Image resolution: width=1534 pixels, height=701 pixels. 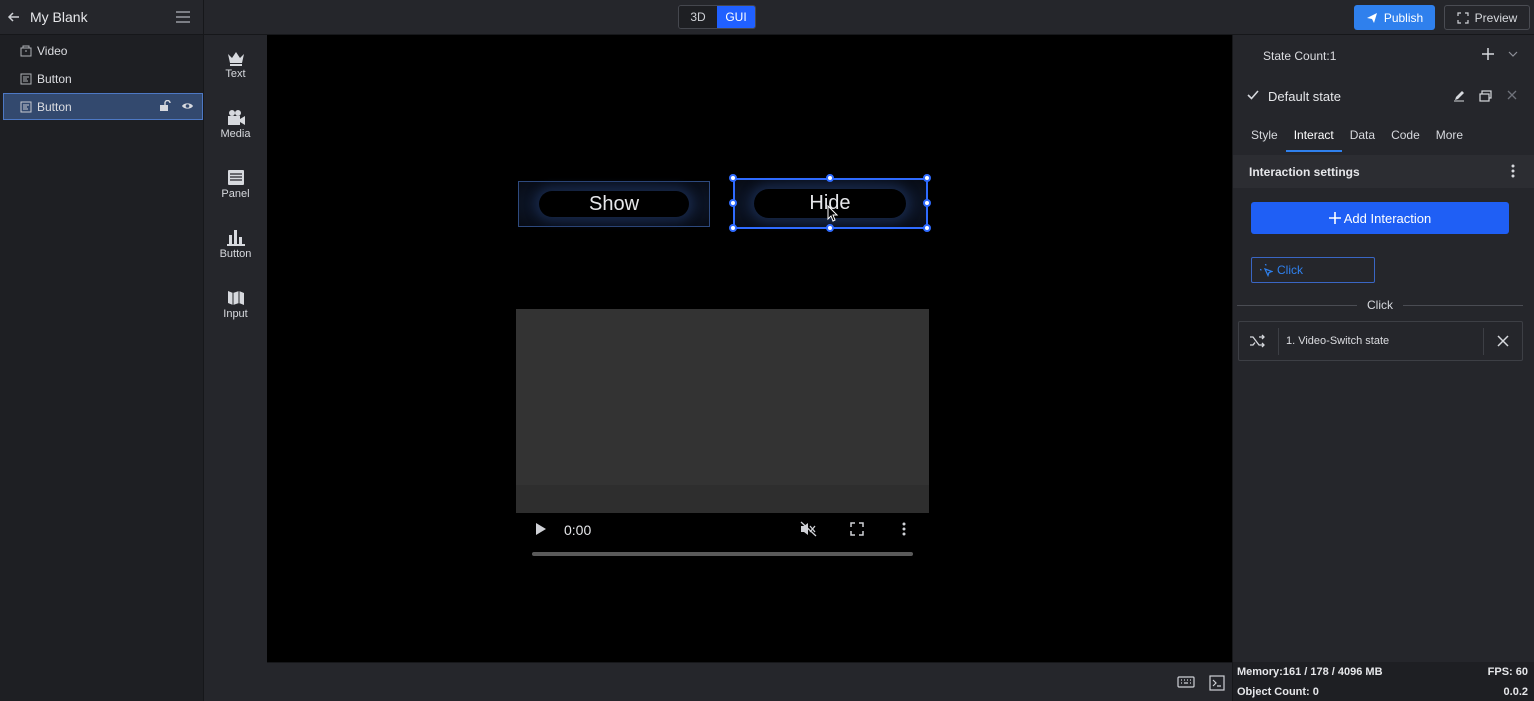 What do you see at coordinates (1488, 54) in the screenshot?
I see `add-icon` at bounding box center [1488, 54].